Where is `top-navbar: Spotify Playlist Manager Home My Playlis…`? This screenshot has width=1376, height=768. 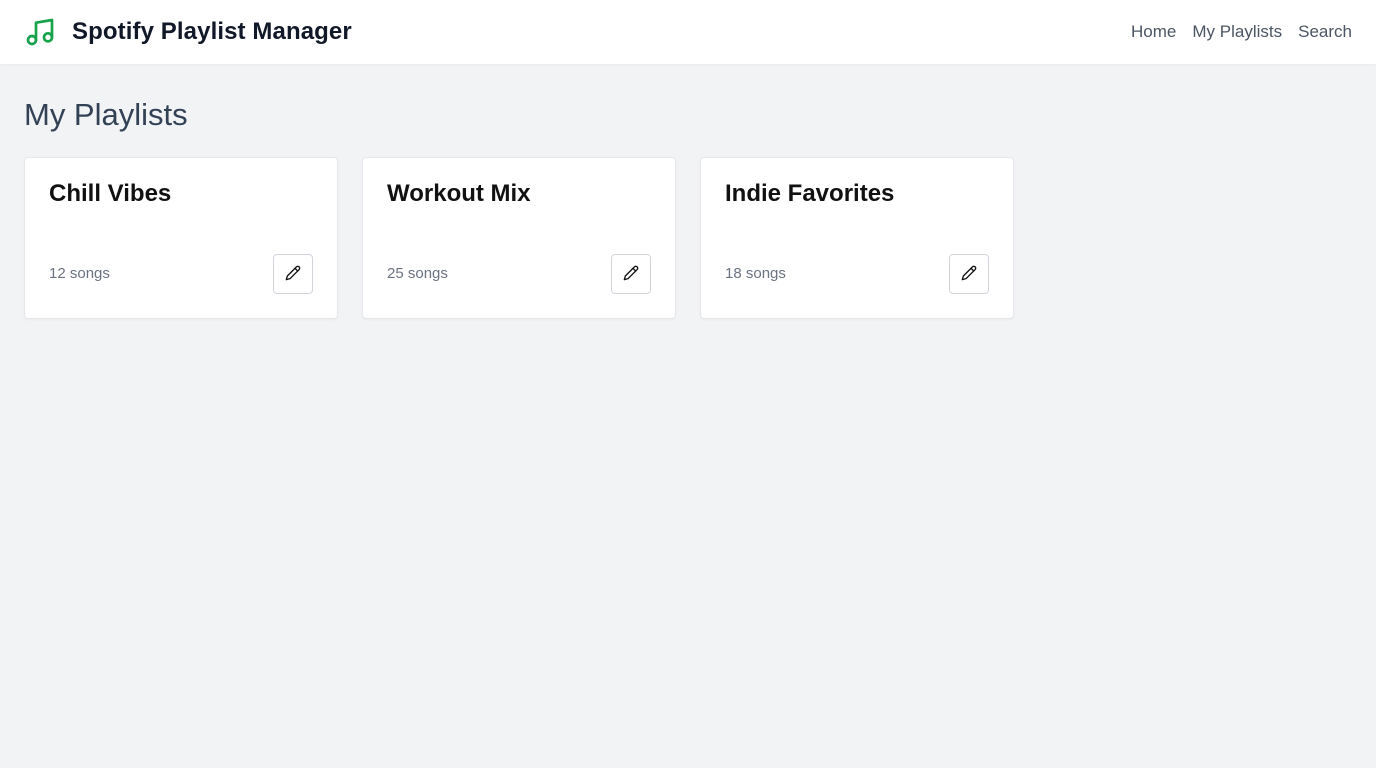 top-navbar: Spotify Playlist Manager Home My Playlis… is located at coordinates (688, 32).